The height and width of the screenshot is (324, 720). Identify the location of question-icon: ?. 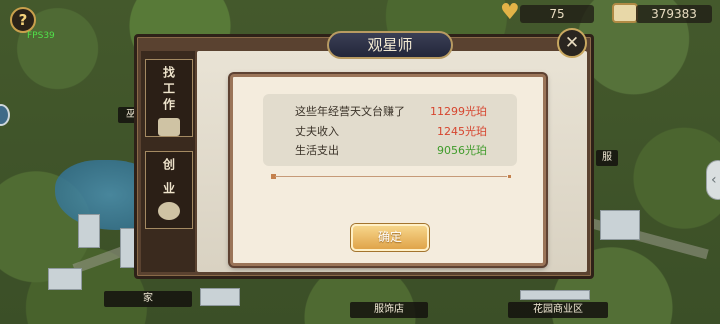
(23, 20).